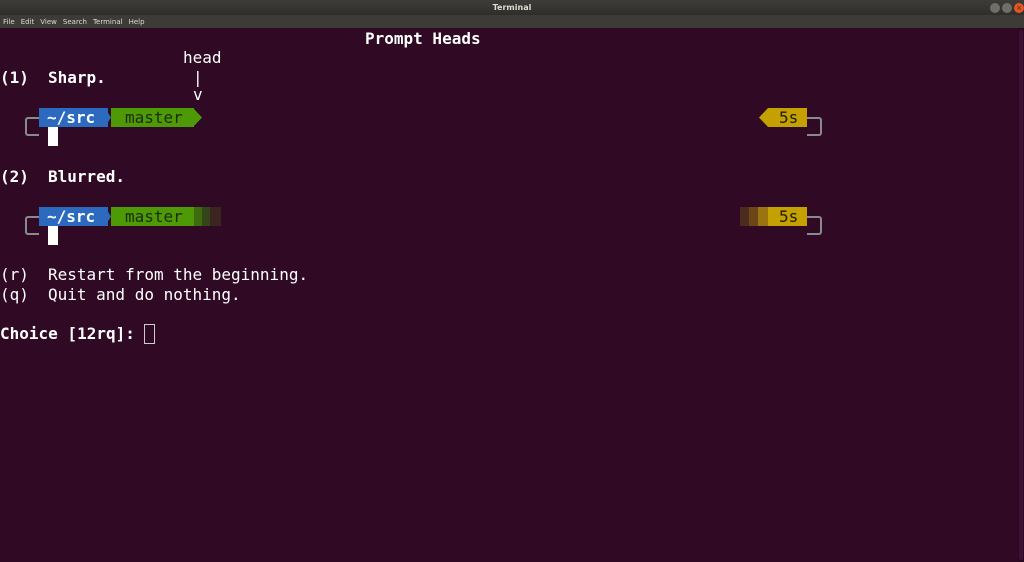 This screenshot has height=562, width=1024. What do you see at coordinates (28, 22) in the screenshot?
I see `menu-edit: Edit` at bounding box center [28, 22].